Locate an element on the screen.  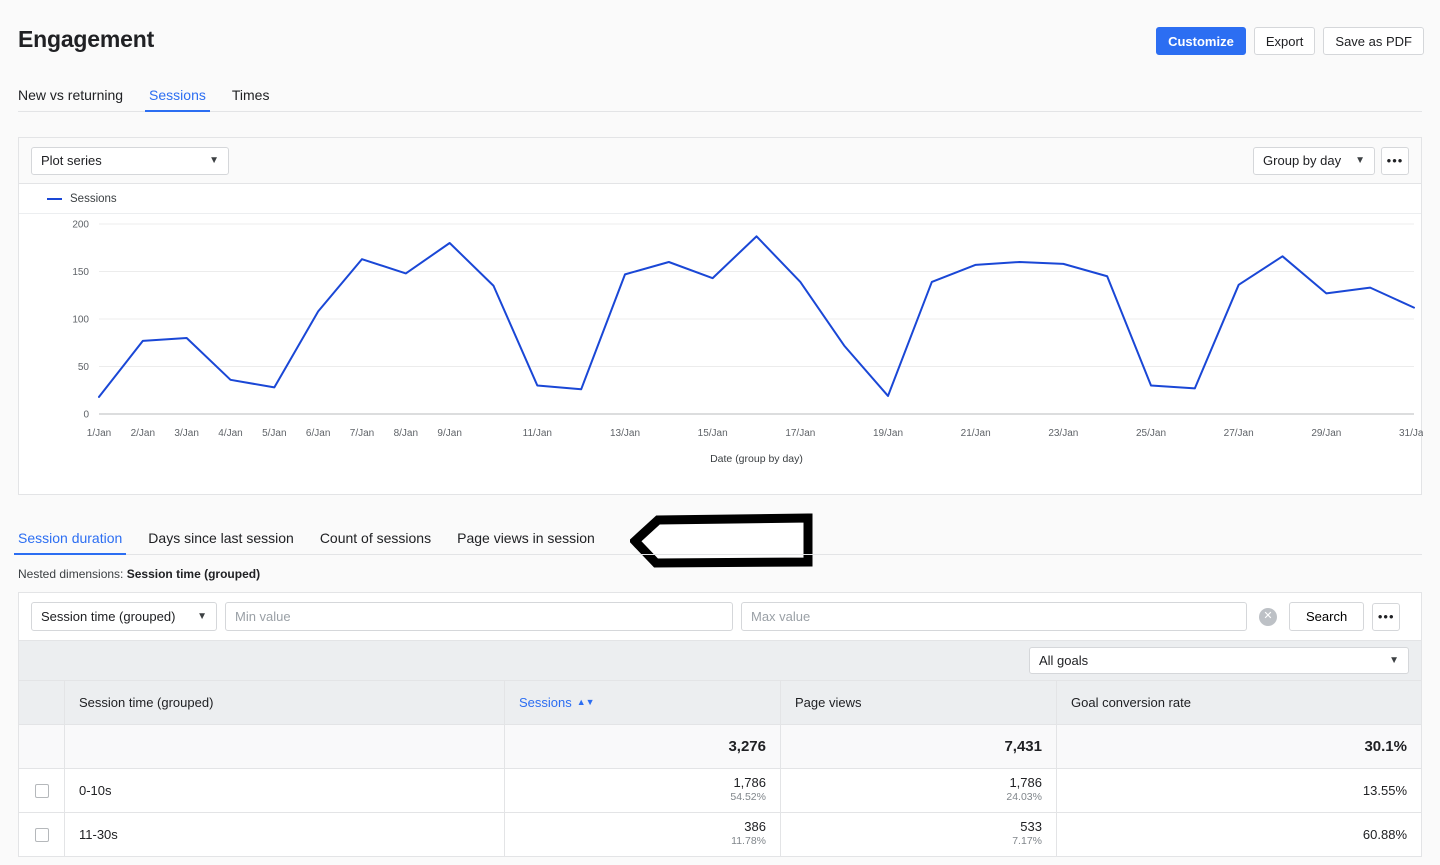
svg-text: 27/Jan is located at coordinates (1239, 433).